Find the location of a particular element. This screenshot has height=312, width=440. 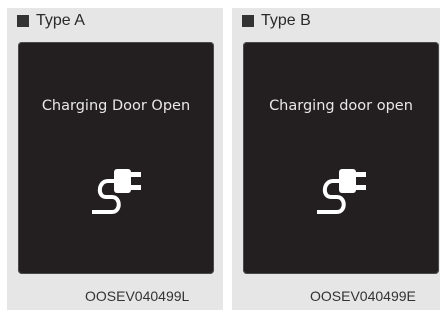

panel-header: Type B is located at coordinates (276, 21).